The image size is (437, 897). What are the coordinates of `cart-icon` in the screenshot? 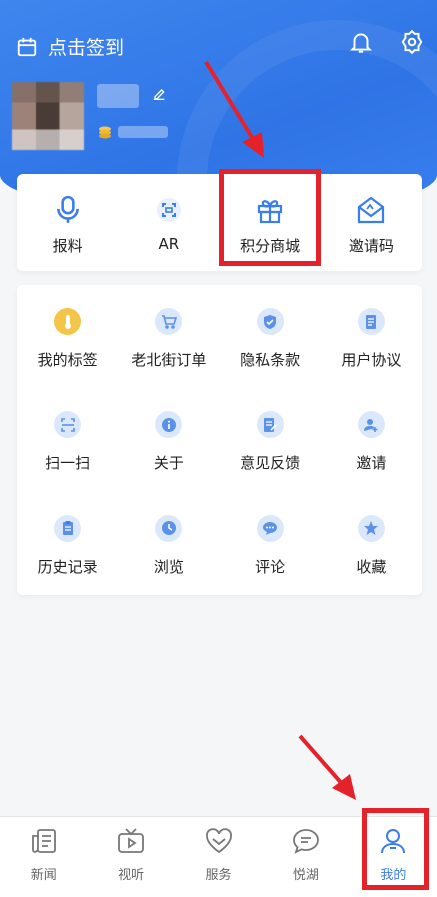 It's located at (169, 321).